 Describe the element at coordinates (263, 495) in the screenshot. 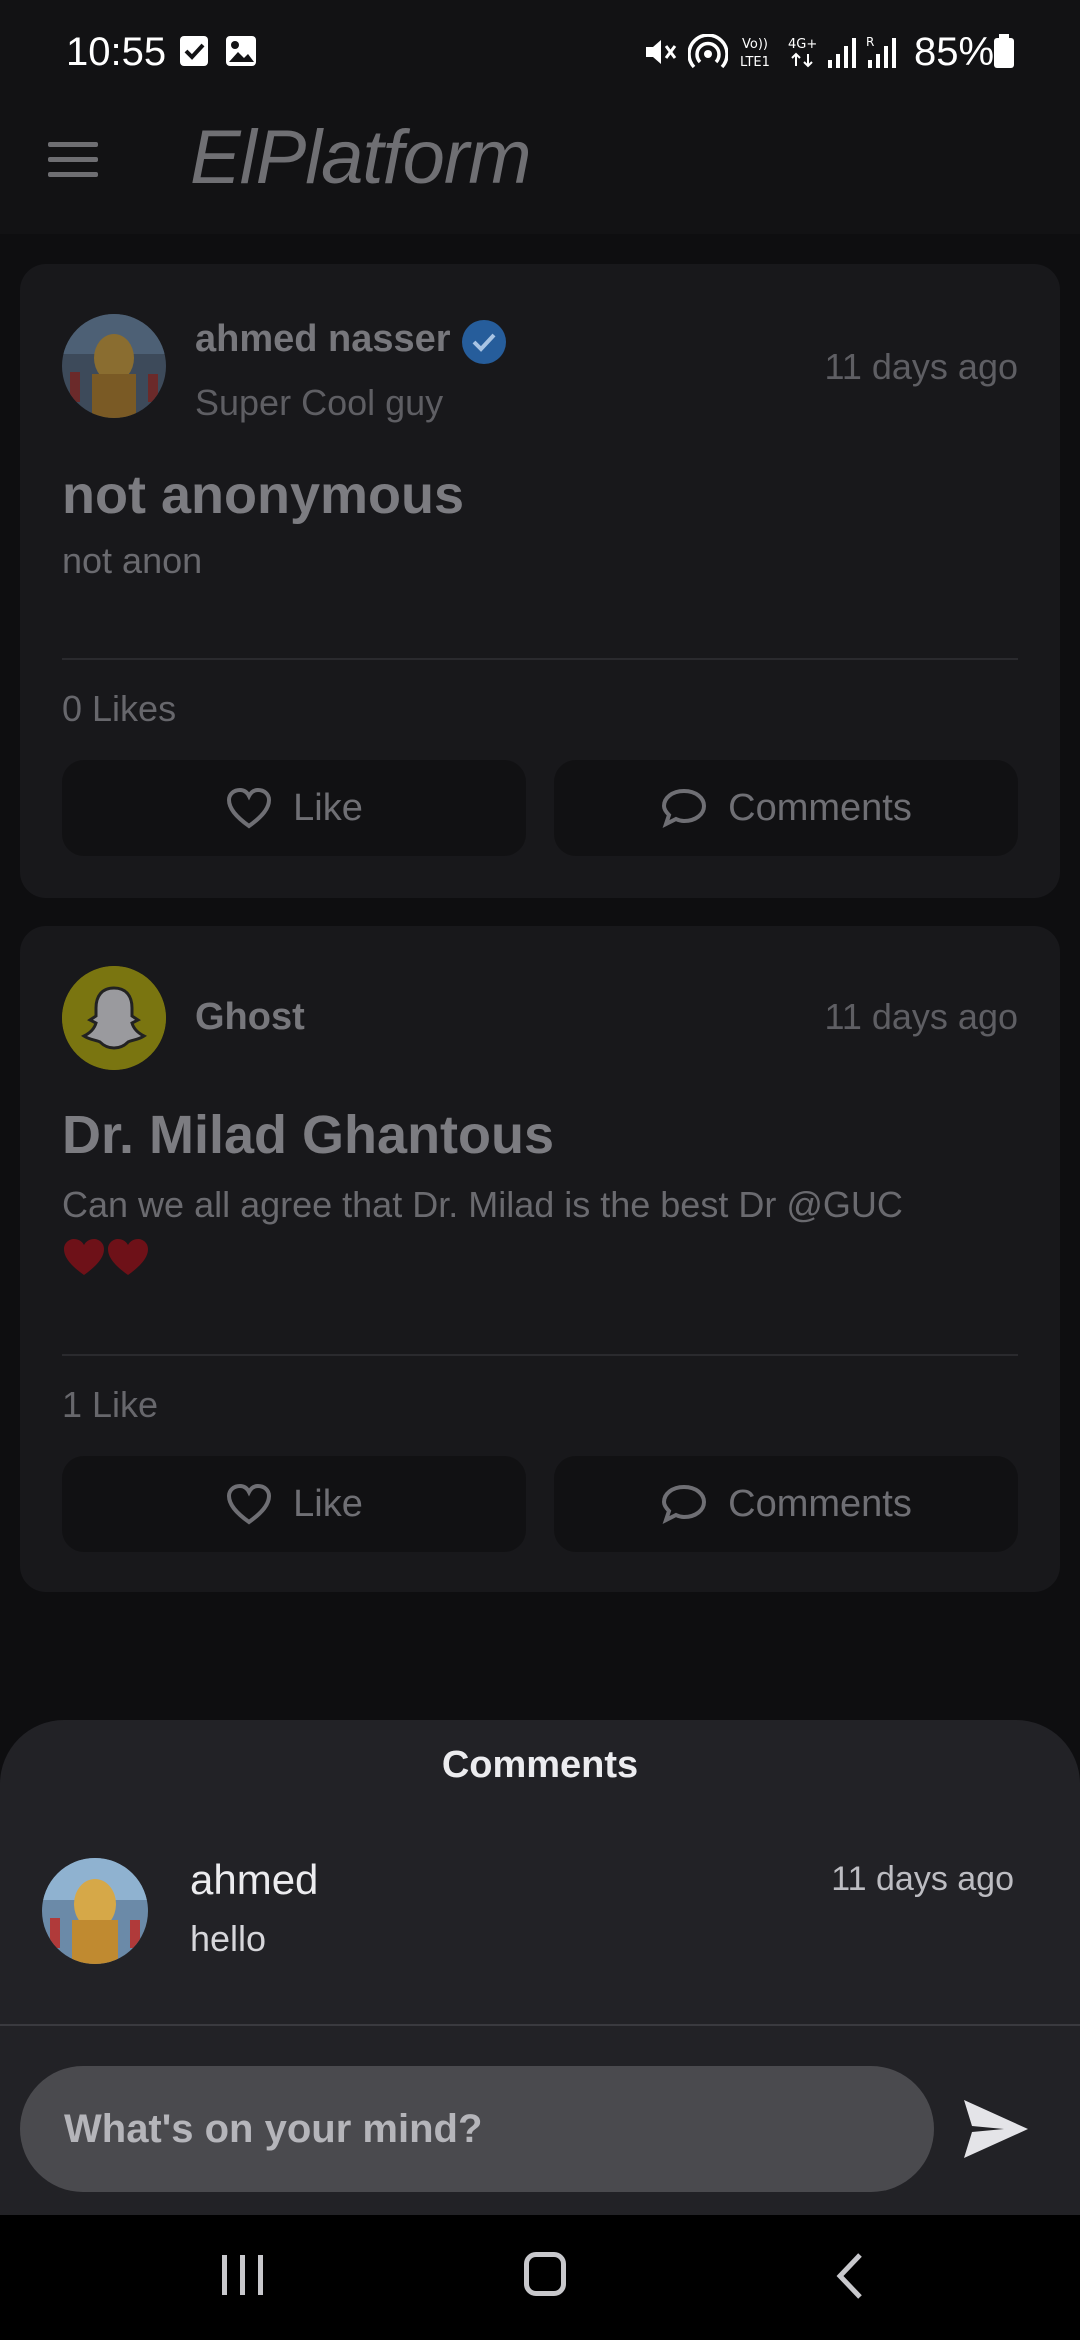

I see `post-title: not anonymous` at that location.